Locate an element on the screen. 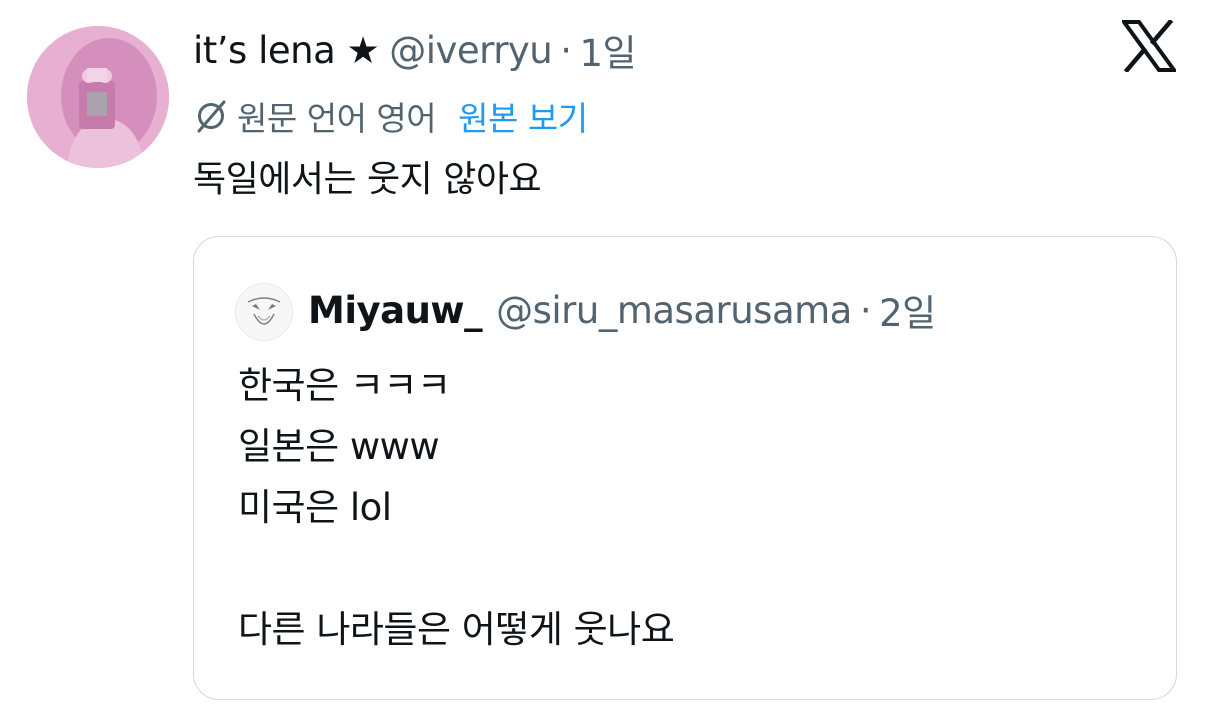 This screenshot has width=1206, height=717. quoted-text-line: 일본은 www is located at coordinates (339, 446).